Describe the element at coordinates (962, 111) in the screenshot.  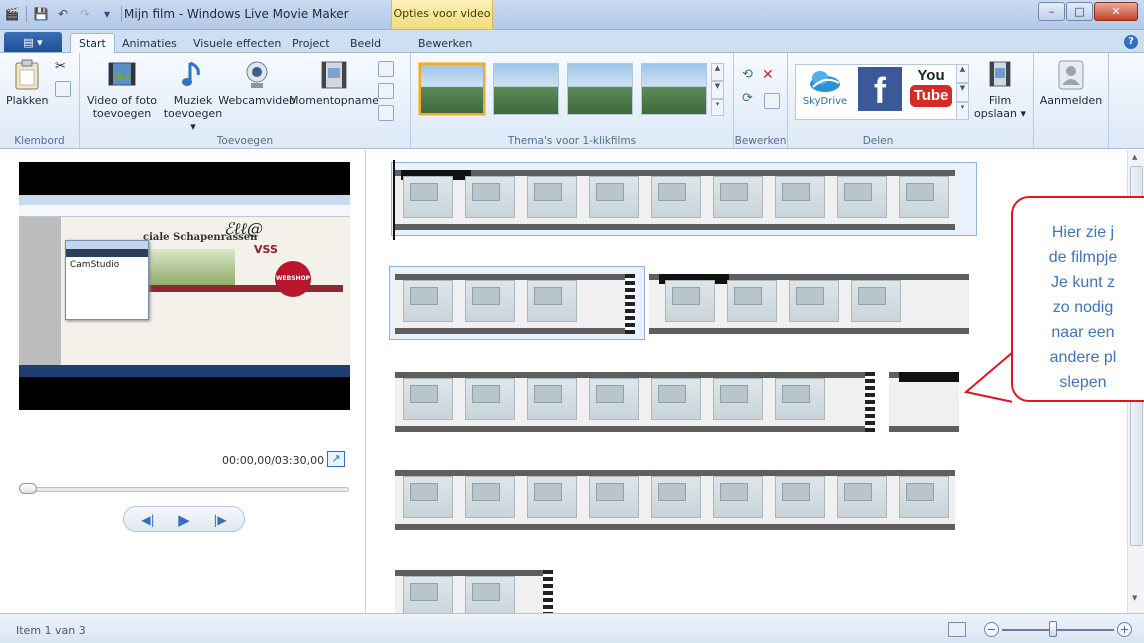
I see `share-more-icon: ▾` at that location.